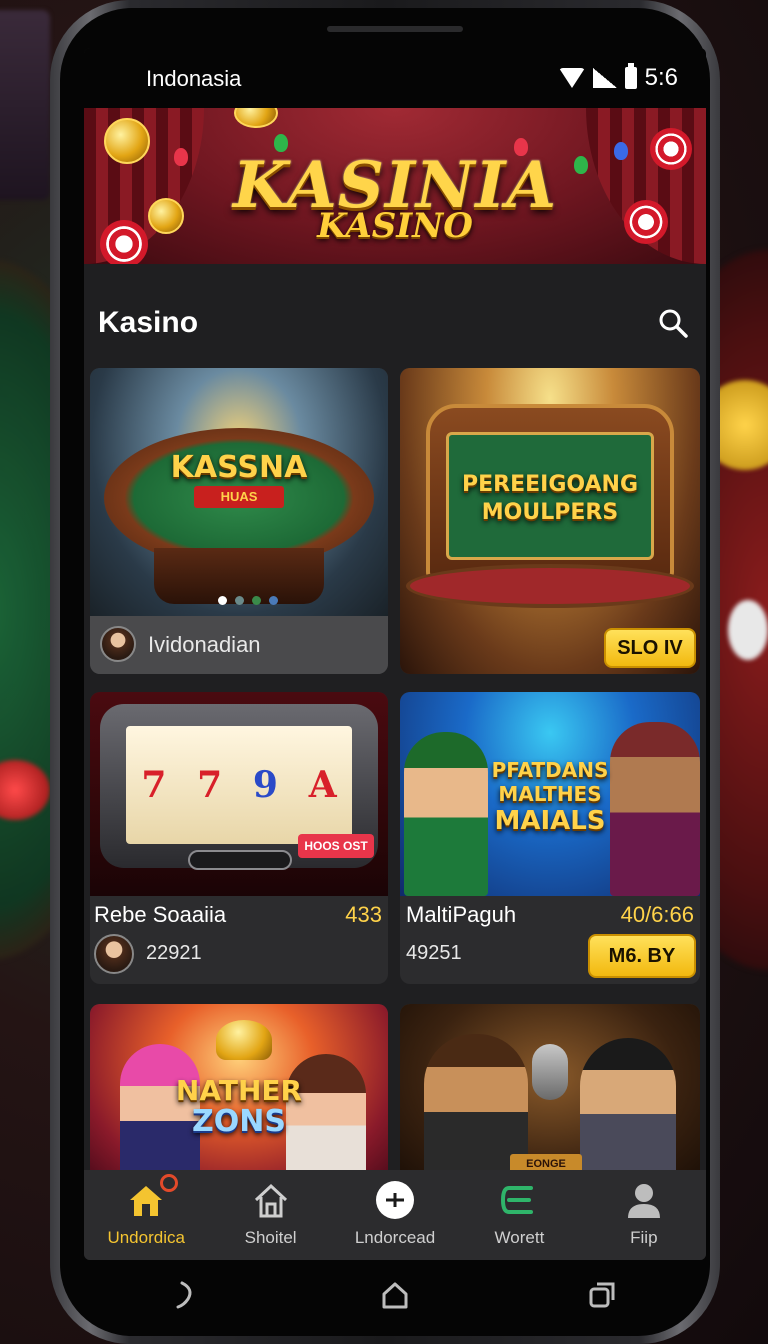 The width and height of the screenshot is (768, 1344). I want to click on wifi-icon, so click(571, 78).